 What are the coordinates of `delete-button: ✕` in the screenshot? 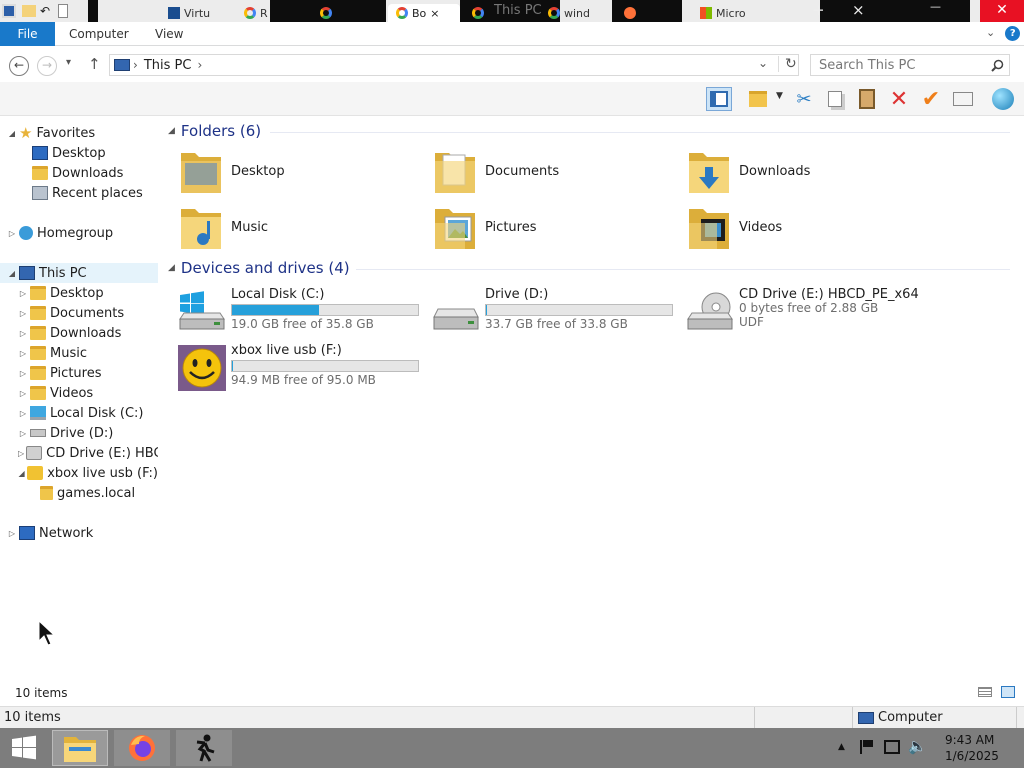 It's located at (899, 99).